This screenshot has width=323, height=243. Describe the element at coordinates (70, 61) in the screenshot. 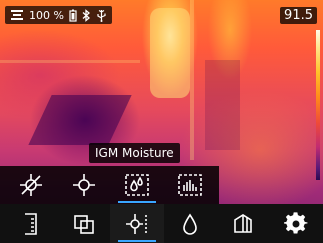

I see `wall-edge` at that location.